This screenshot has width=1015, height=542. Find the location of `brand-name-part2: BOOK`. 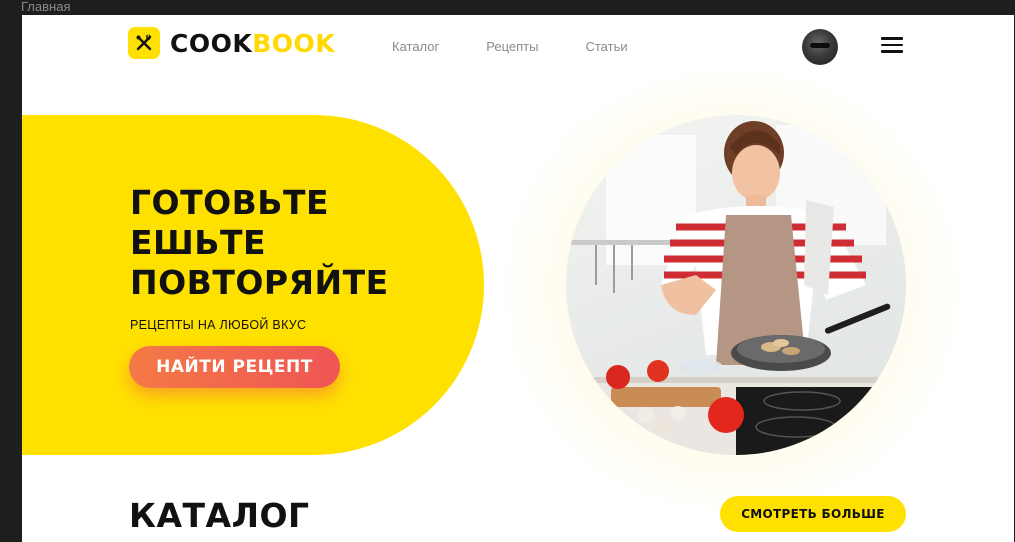

brand-name-part2: BOOK is located at coordinates (294, 43).